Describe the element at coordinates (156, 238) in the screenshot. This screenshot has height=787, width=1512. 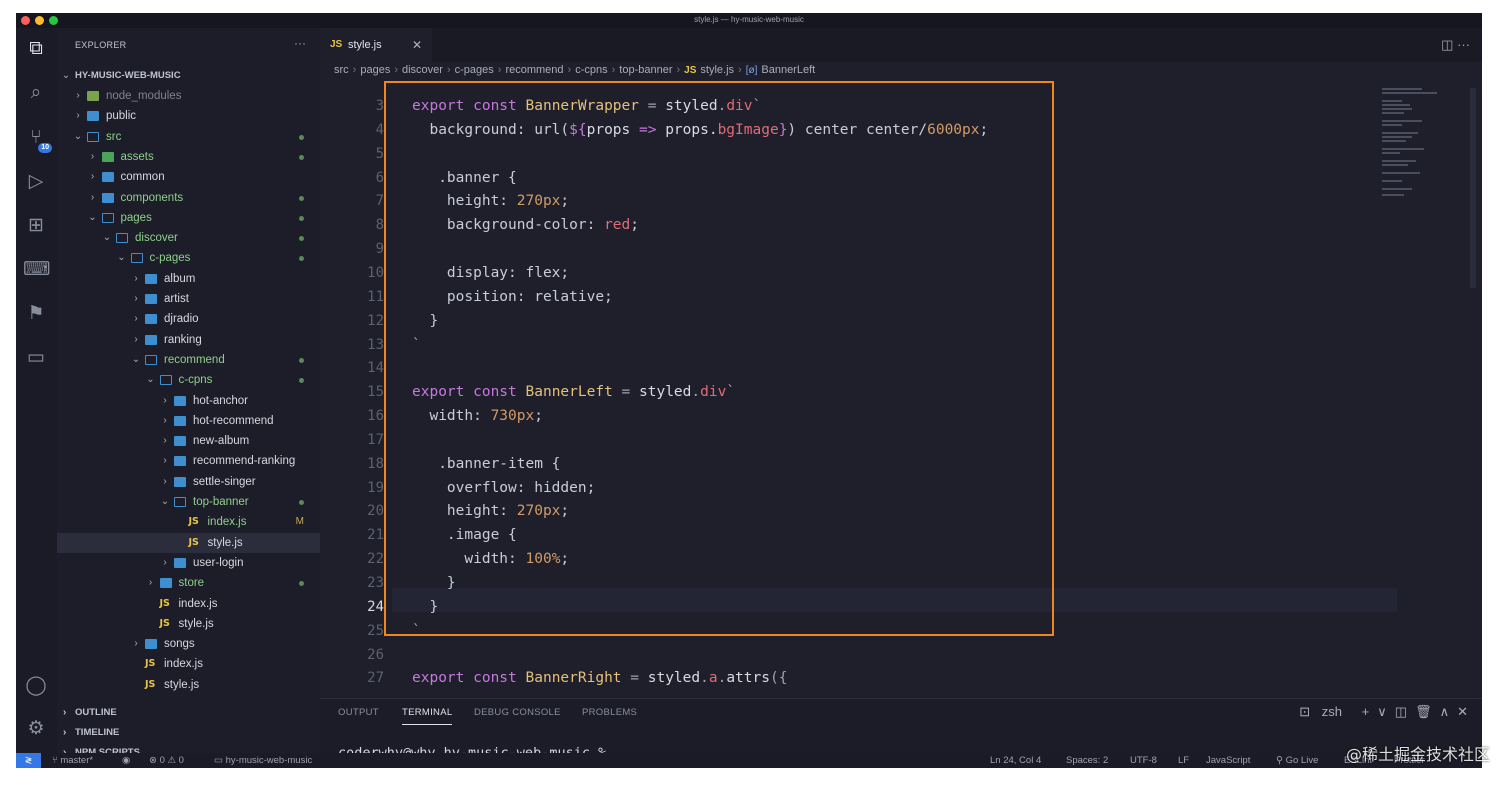
I see `tree-item-label: discover` at that location.